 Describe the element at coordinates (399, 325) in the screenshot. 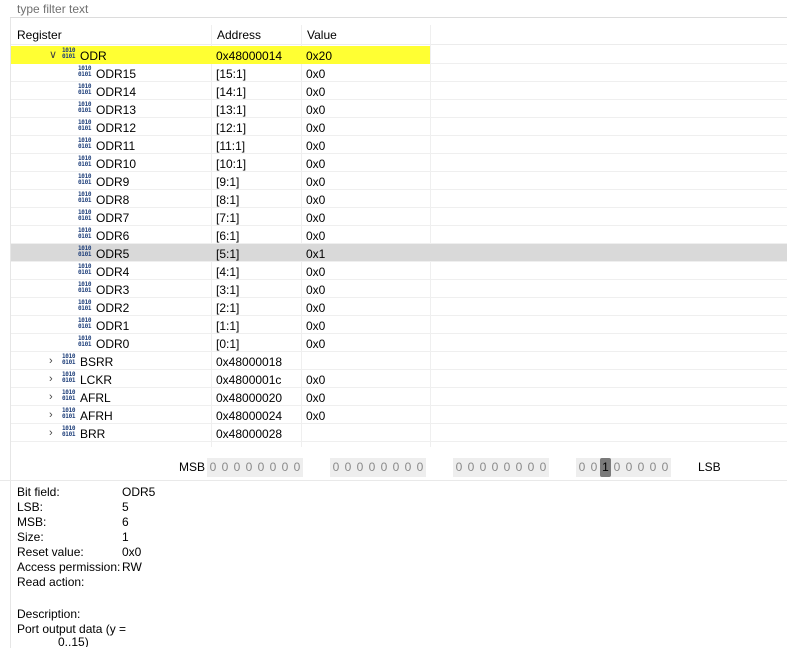

I see `field-row: 1010 0101 ODR1 [1:1] 0x0` at that location.